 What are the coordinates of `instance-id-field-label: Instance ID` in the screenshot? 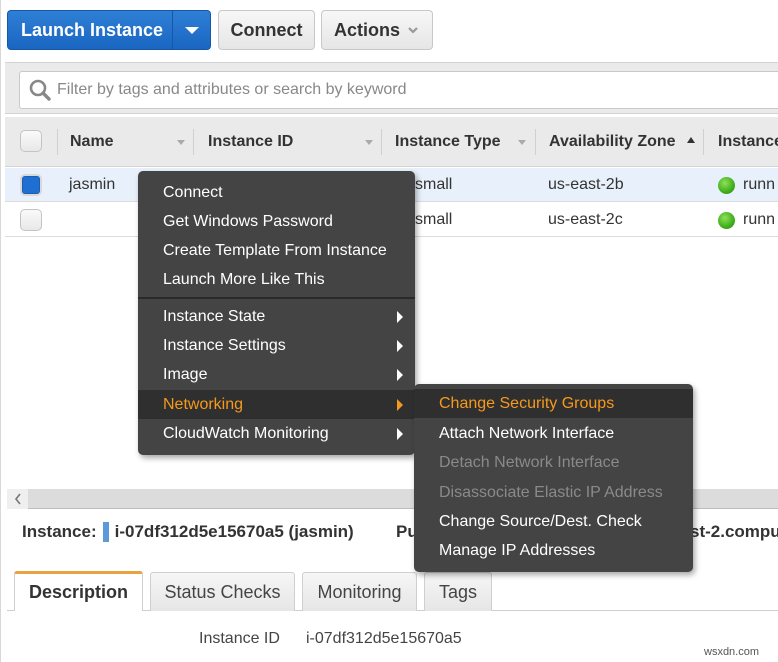 It's located at (239, 638).